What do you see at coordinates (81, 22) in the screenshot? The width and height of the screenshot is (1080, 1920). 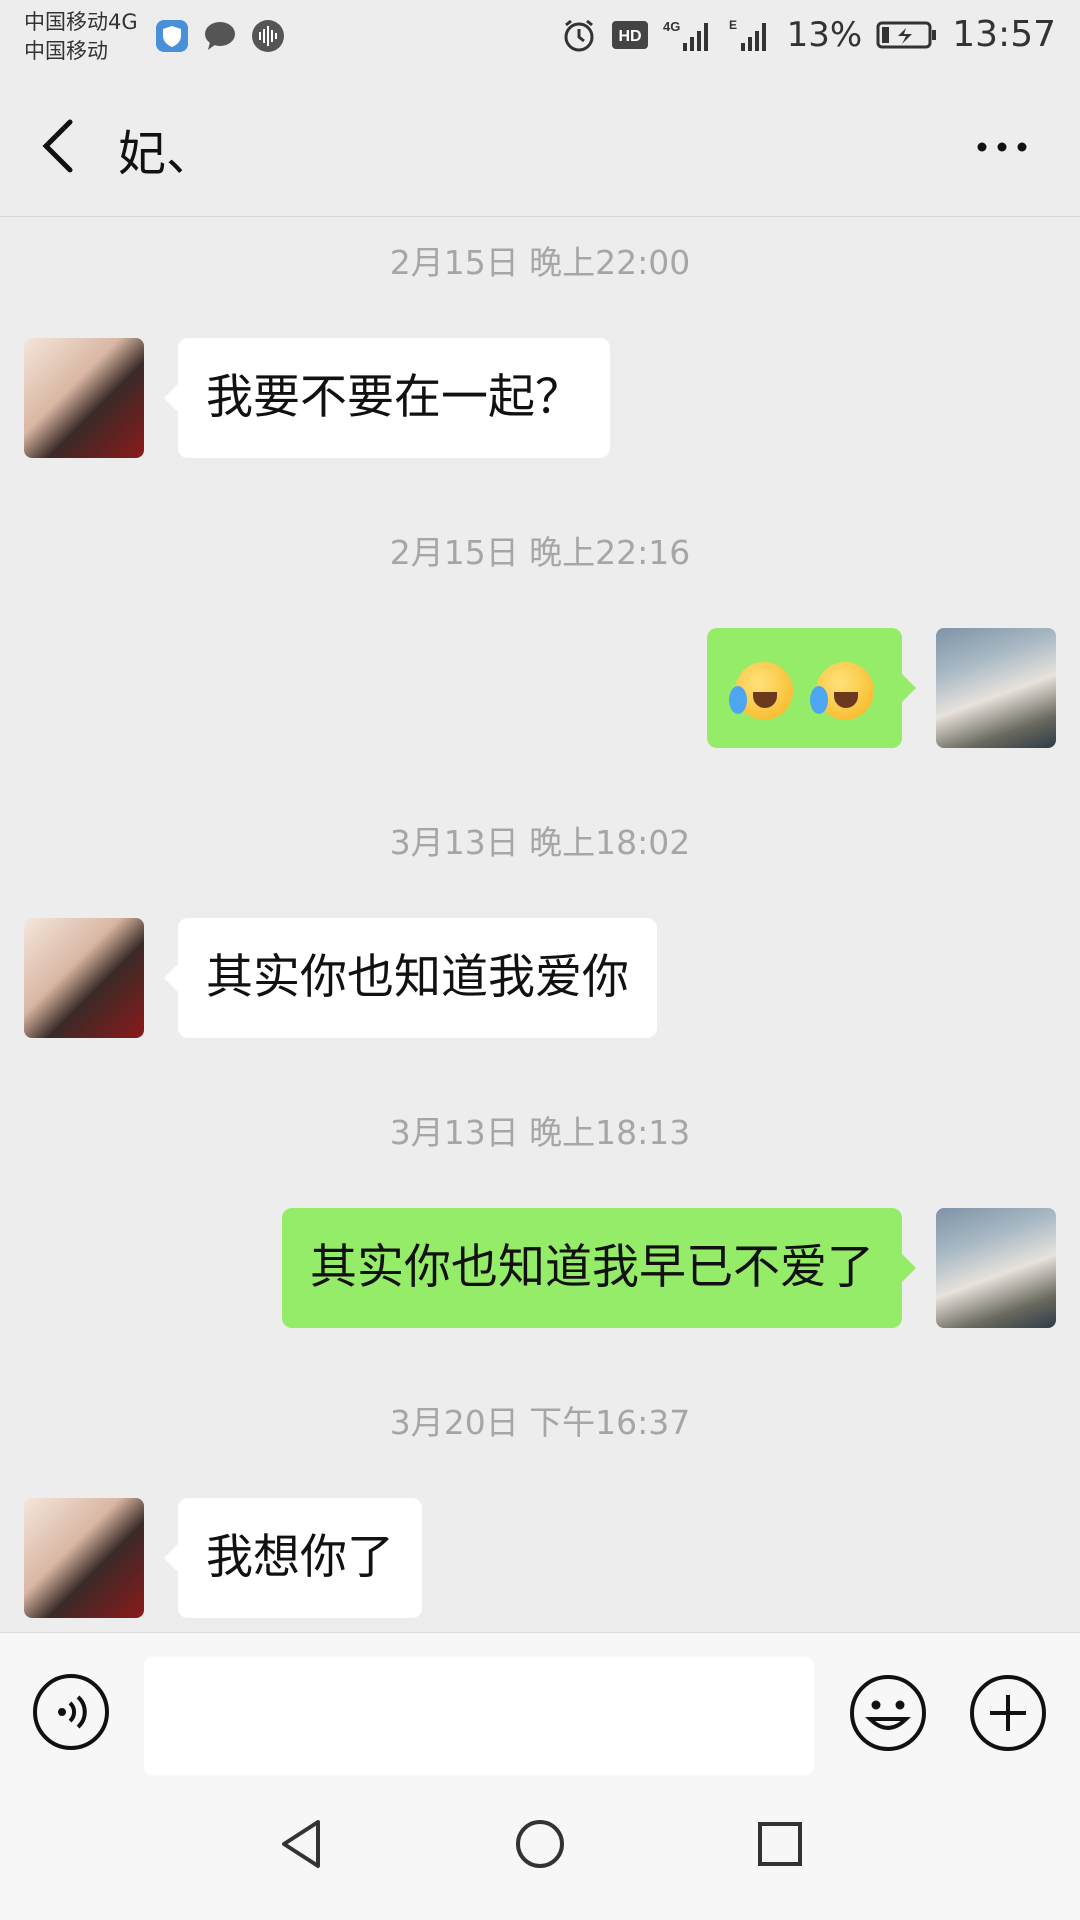 I see `carrier-primary: 中国移动4G` at bounding box center [81, 22].